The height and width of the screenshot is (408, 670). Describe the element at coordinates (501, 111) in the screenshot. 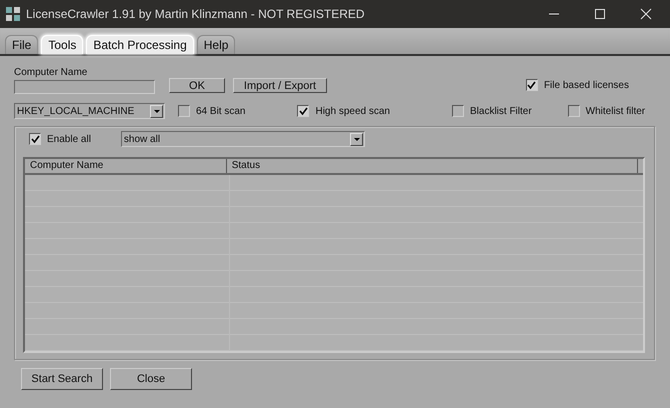

I see `checkbox-label: Blacklist Filter` at that location.